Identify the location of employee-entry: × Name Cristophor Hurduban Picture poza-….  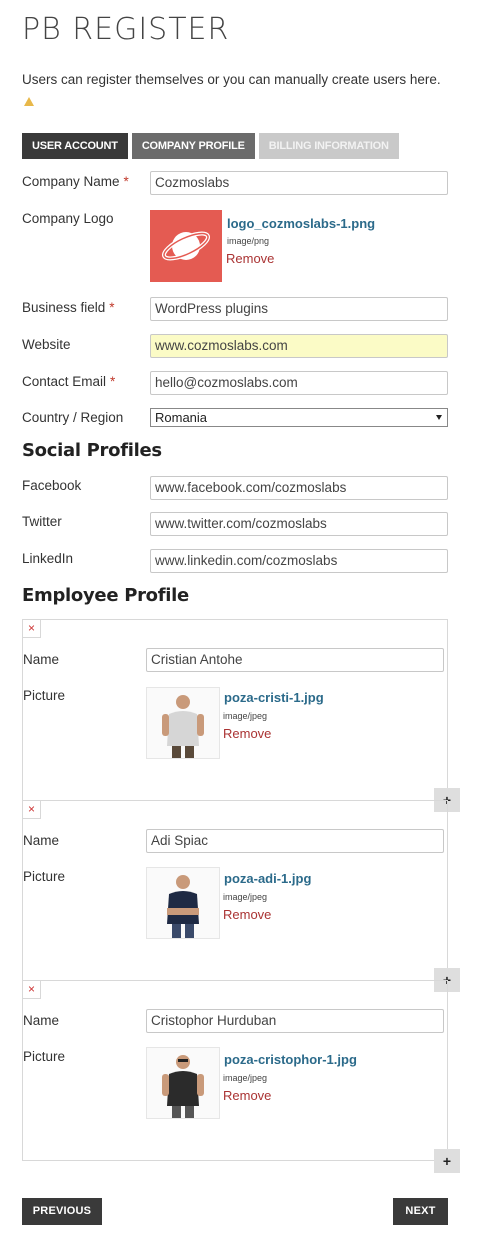
(235, 1070).